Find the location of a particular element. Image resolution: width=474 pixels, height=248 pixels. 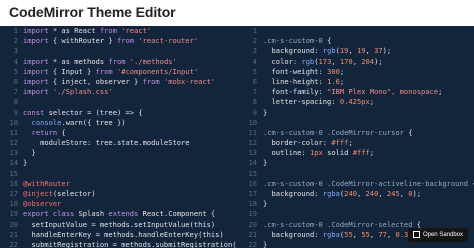

right-code-line: 4 color: rgb(173, 170, 204); is located at coordinates (355, 62).